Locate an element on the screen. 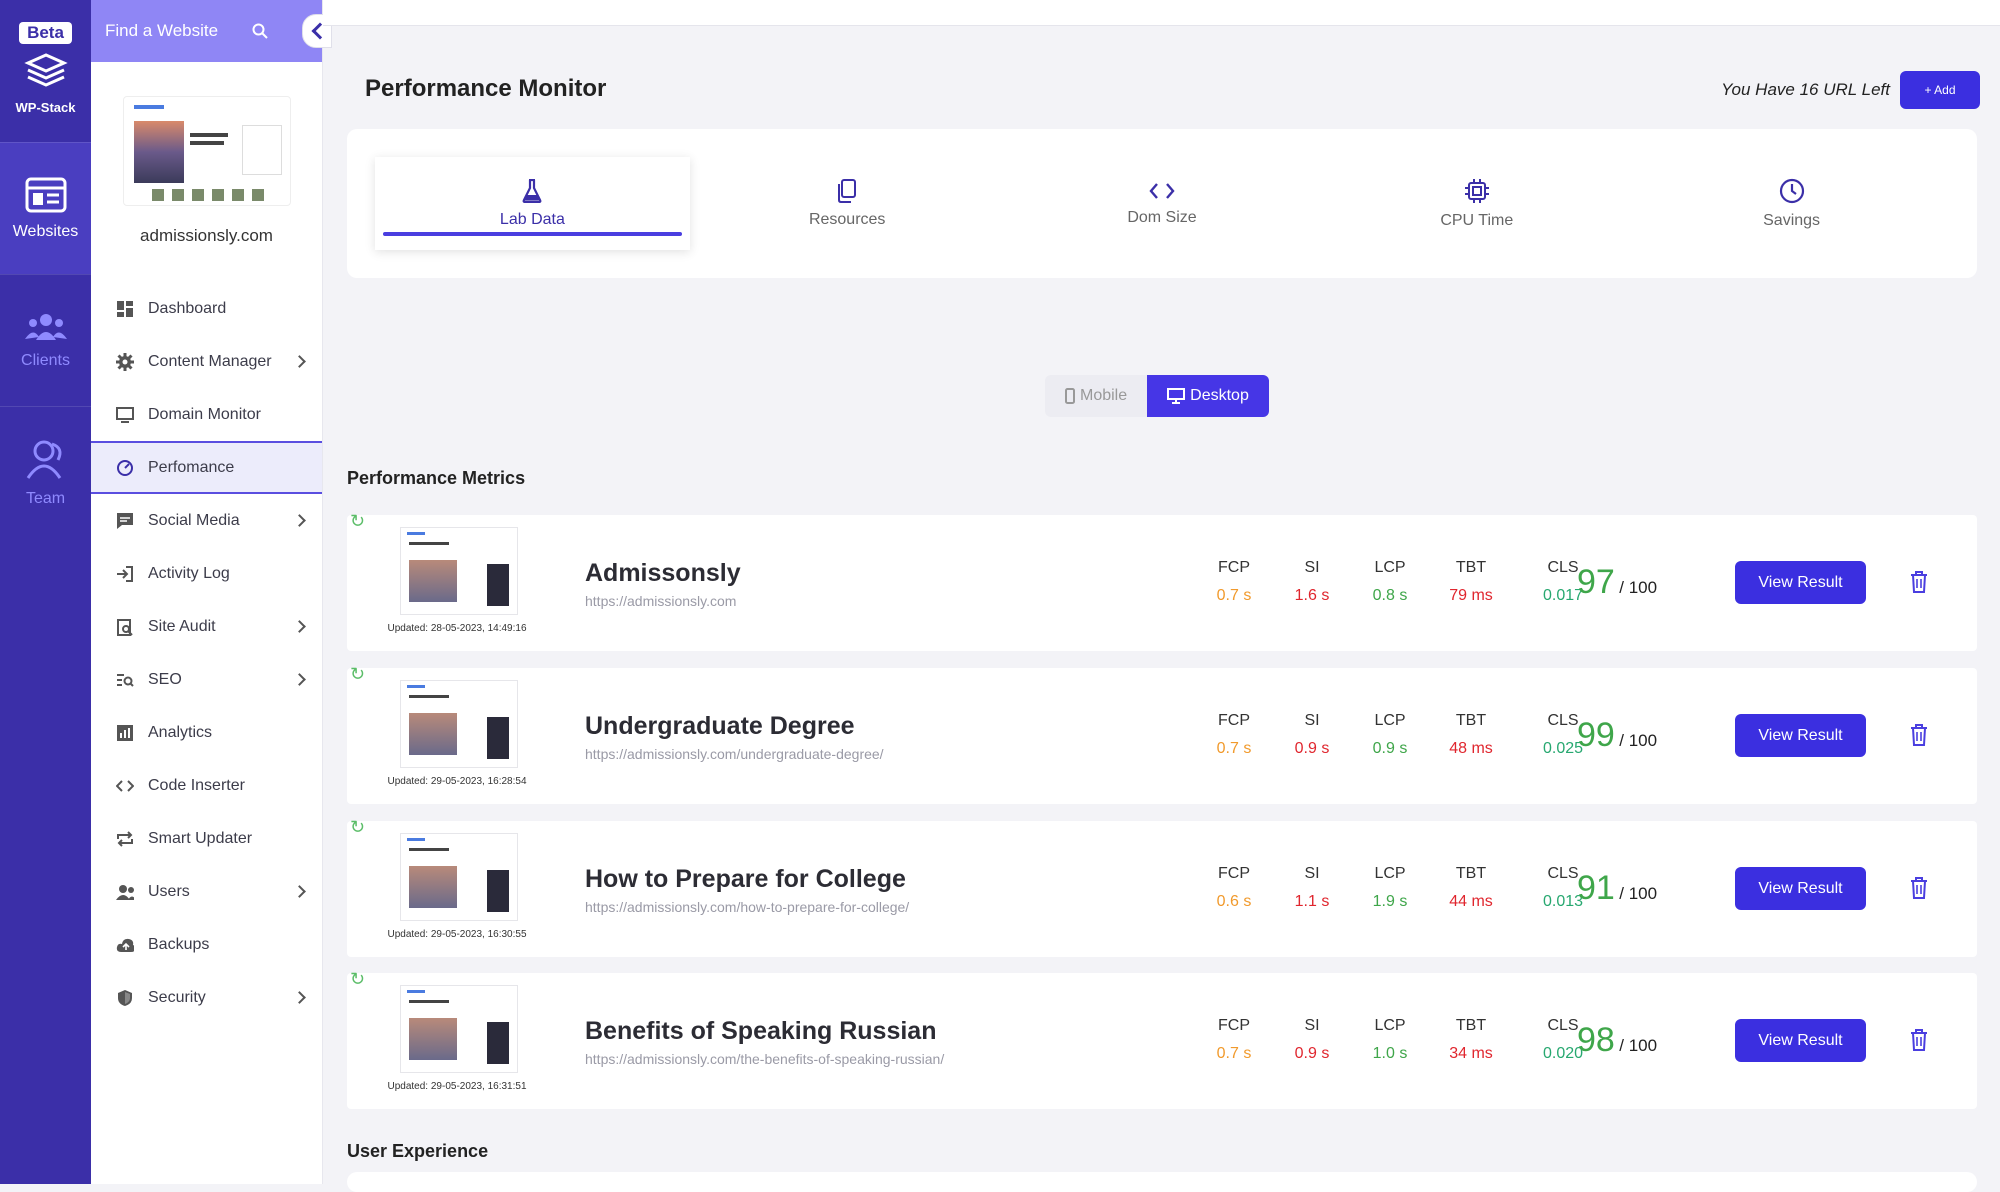 The image size is (2000, 1192). performance-score: 99 / 100 is located at coordinates (1617, 735).